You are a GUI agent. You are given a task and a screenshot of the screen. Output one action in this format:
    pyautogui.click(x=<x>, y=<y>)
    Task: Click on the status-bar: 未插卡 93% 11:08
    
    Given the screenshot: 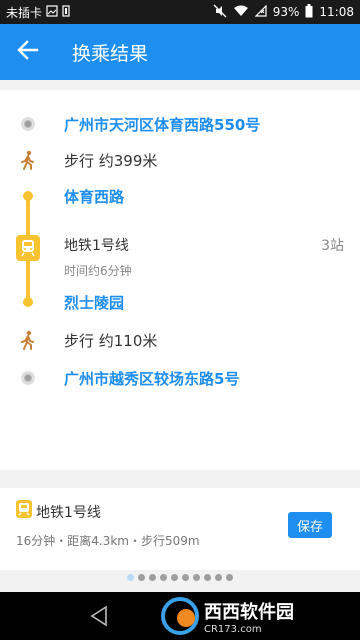 What is the action you would take?
    pyautogui.click(x=180, y=12)
    